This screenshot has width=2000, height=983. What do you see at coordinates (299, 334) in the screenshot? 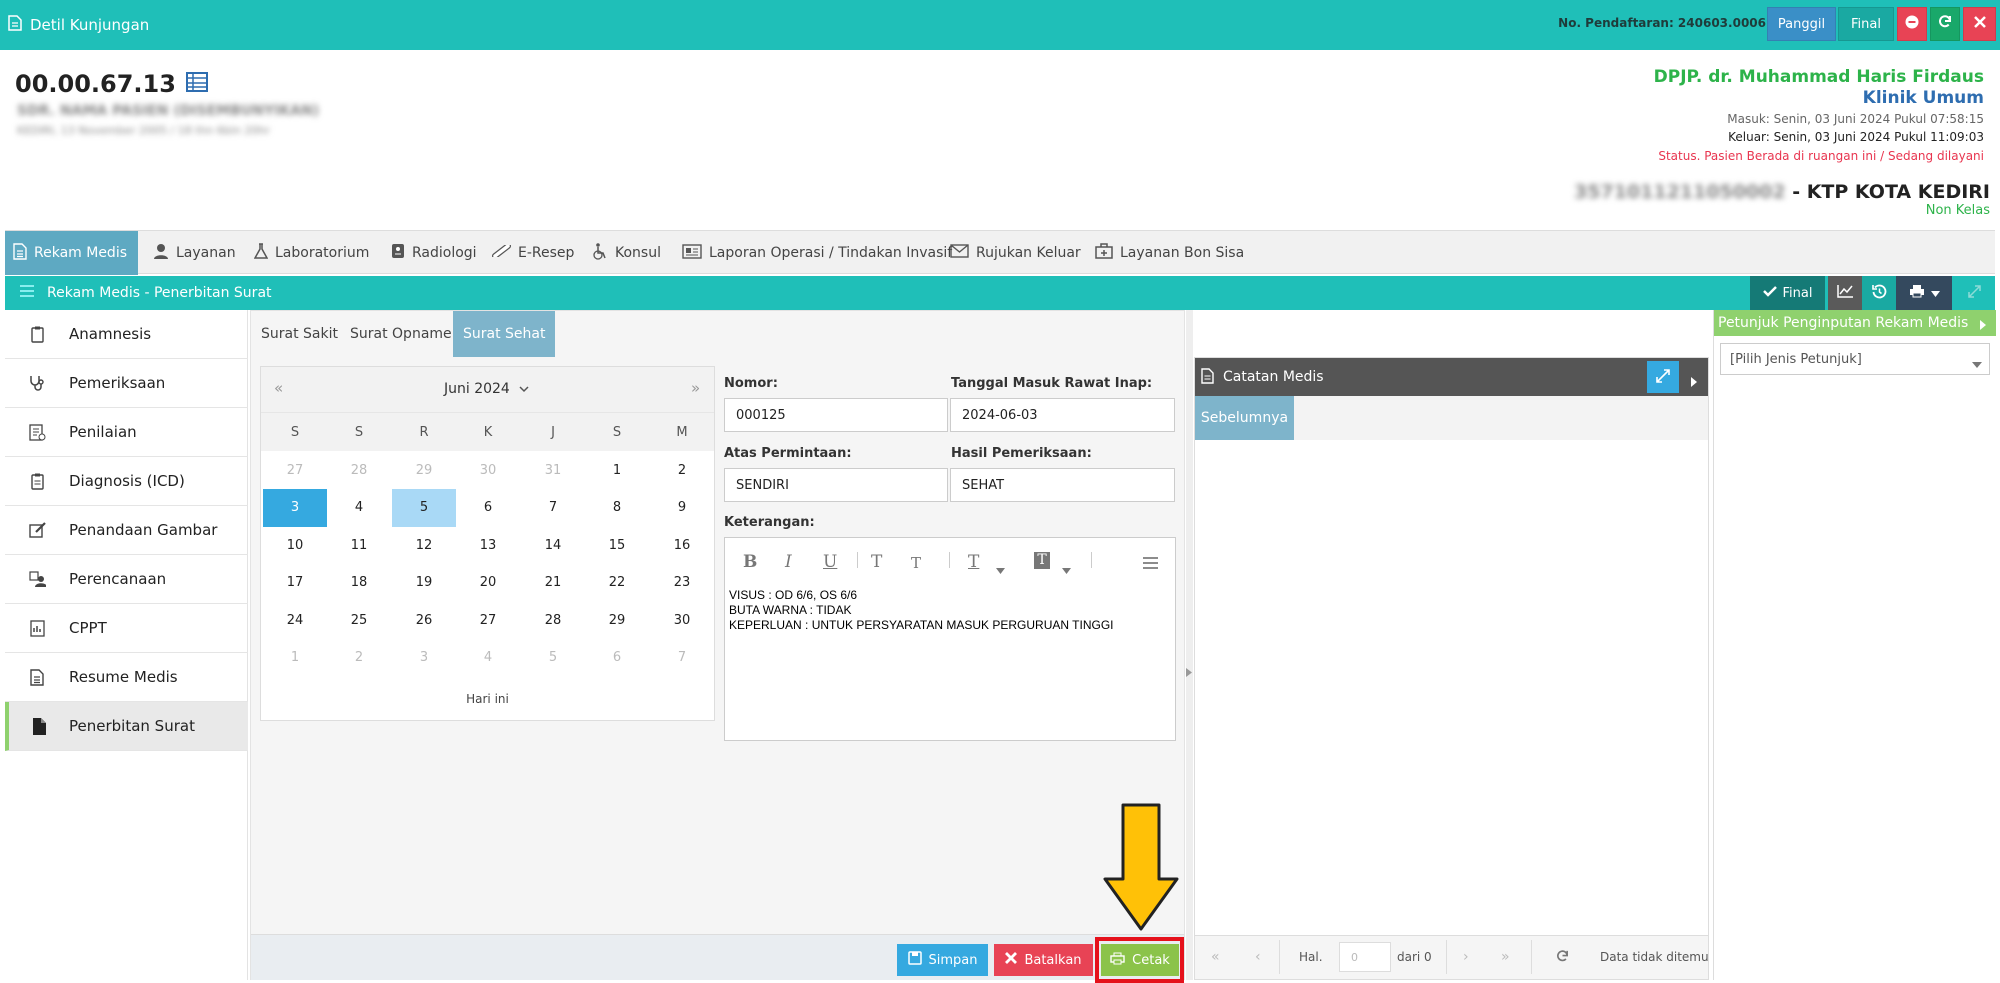
I see `tab-surat-sakit: Surat Sakit` at bounding box center [299, 334].